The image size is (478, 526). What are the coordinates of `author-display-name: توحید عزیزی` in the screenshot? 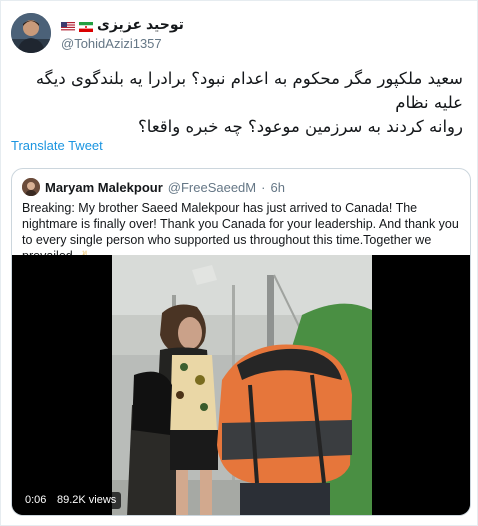 It's located at (140, 24).